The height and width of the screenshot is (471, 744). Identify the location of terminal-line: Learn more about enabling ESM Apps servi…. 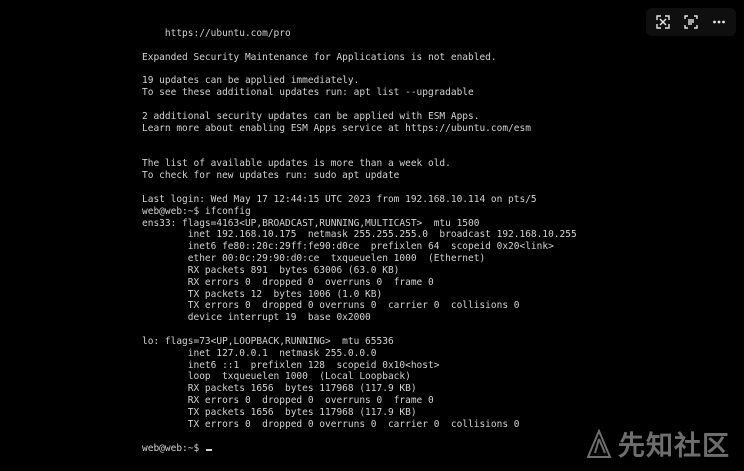
(336, 128).